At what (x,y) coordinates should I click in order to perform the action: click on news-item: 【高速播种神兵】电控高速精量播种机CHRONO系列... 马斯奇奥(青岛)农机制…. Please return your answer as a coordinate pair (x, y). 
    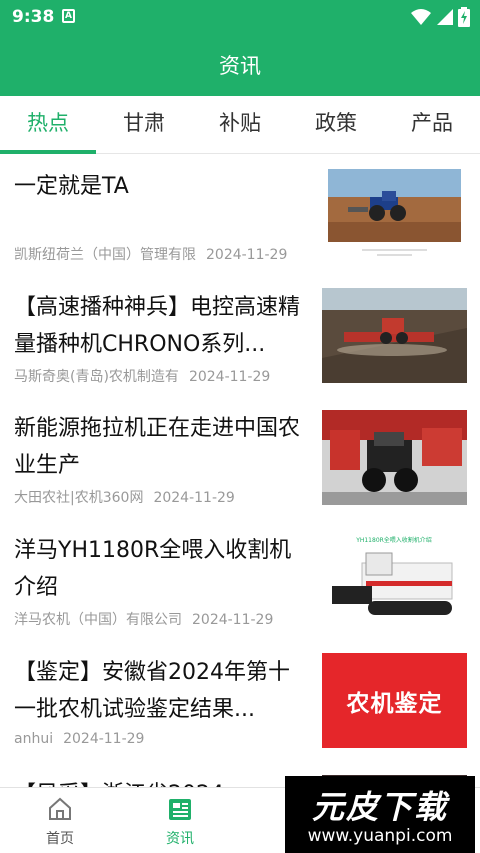
    Looking at the image, I should click on (240, 336).